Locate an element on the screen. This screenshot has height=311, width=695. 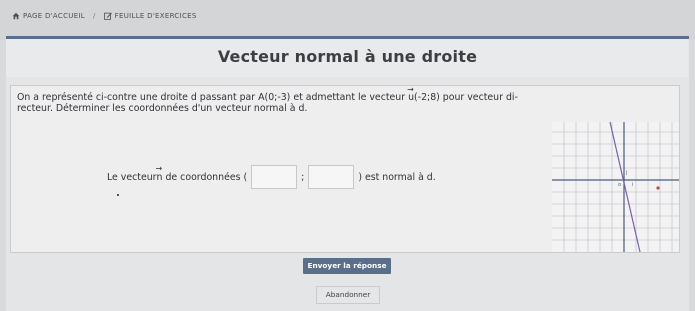
breadcrumb-sheet: FEUILLE D'EXERCICES is located at coordinates (150, 16).